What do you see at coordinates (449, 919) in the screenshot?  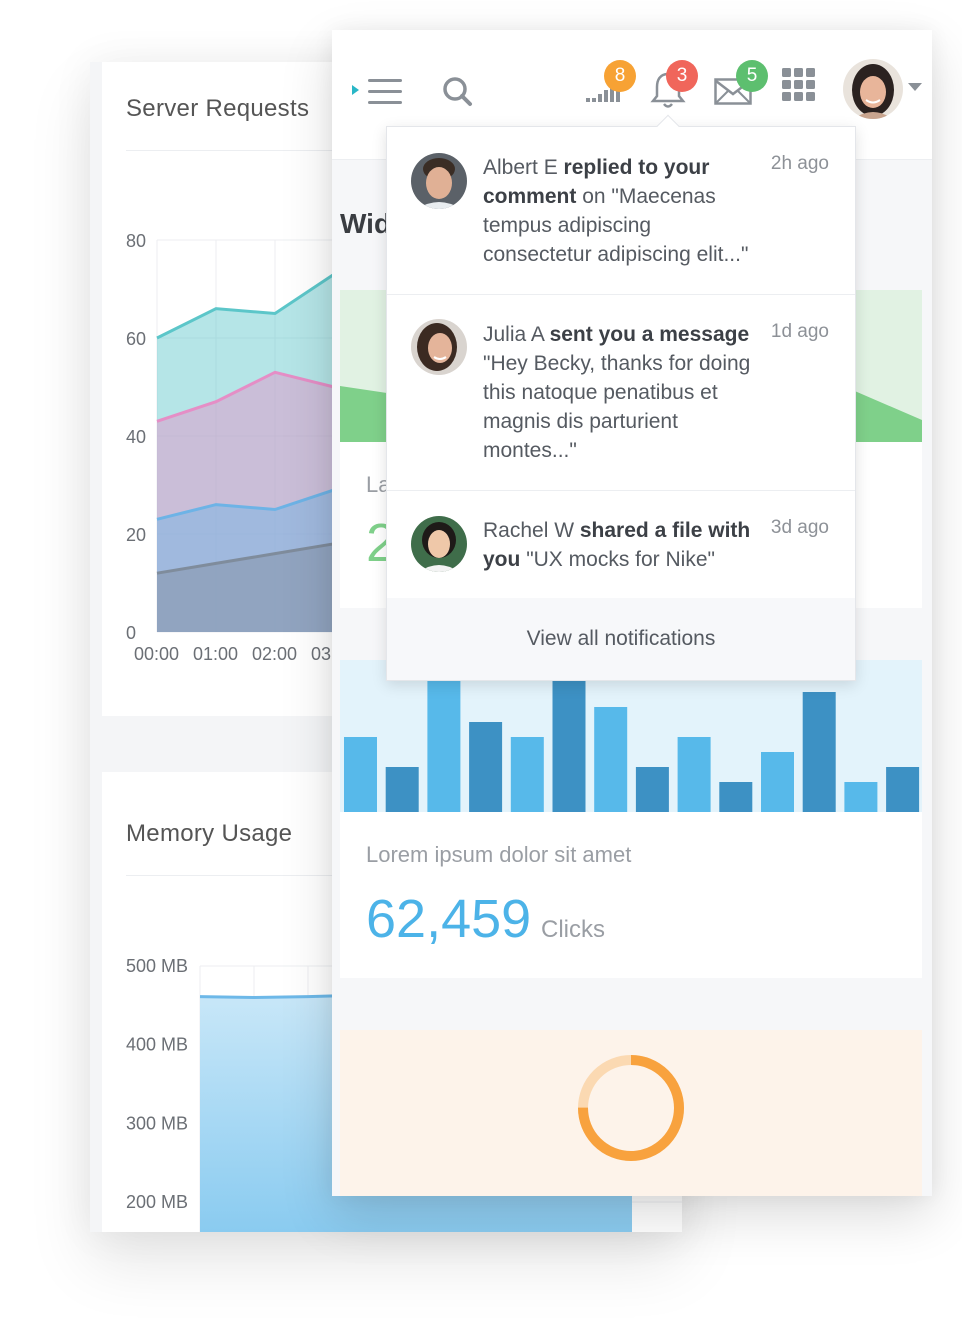 I see `clicks-value: 62,459` at bounding box center [449, 919].